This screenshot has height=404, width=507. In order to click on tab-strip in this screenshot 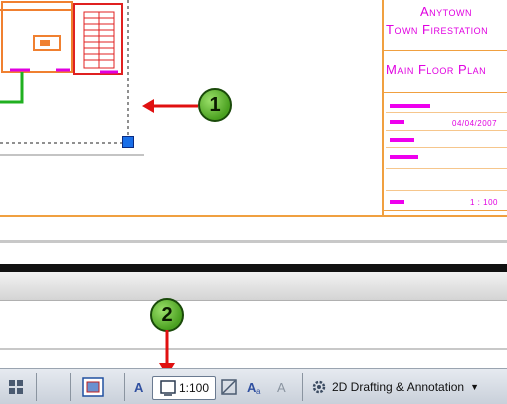, I will do `click(253, 286)`.